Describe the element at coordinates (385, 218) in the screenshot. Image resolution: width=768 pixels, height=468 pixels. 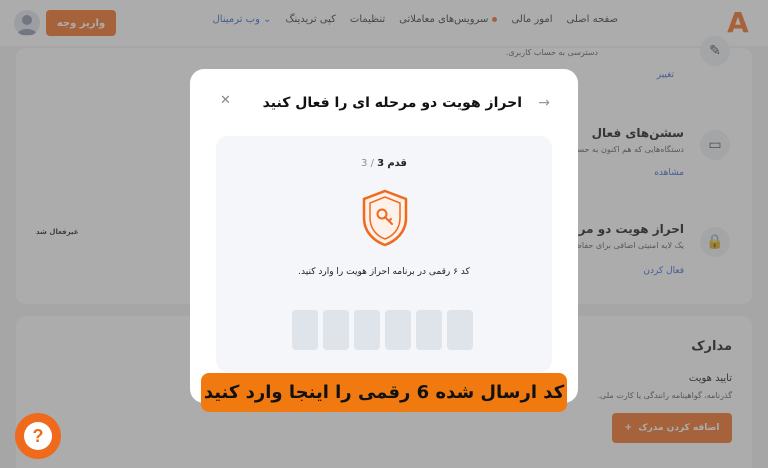
I see `shield-key-icon` at that location.